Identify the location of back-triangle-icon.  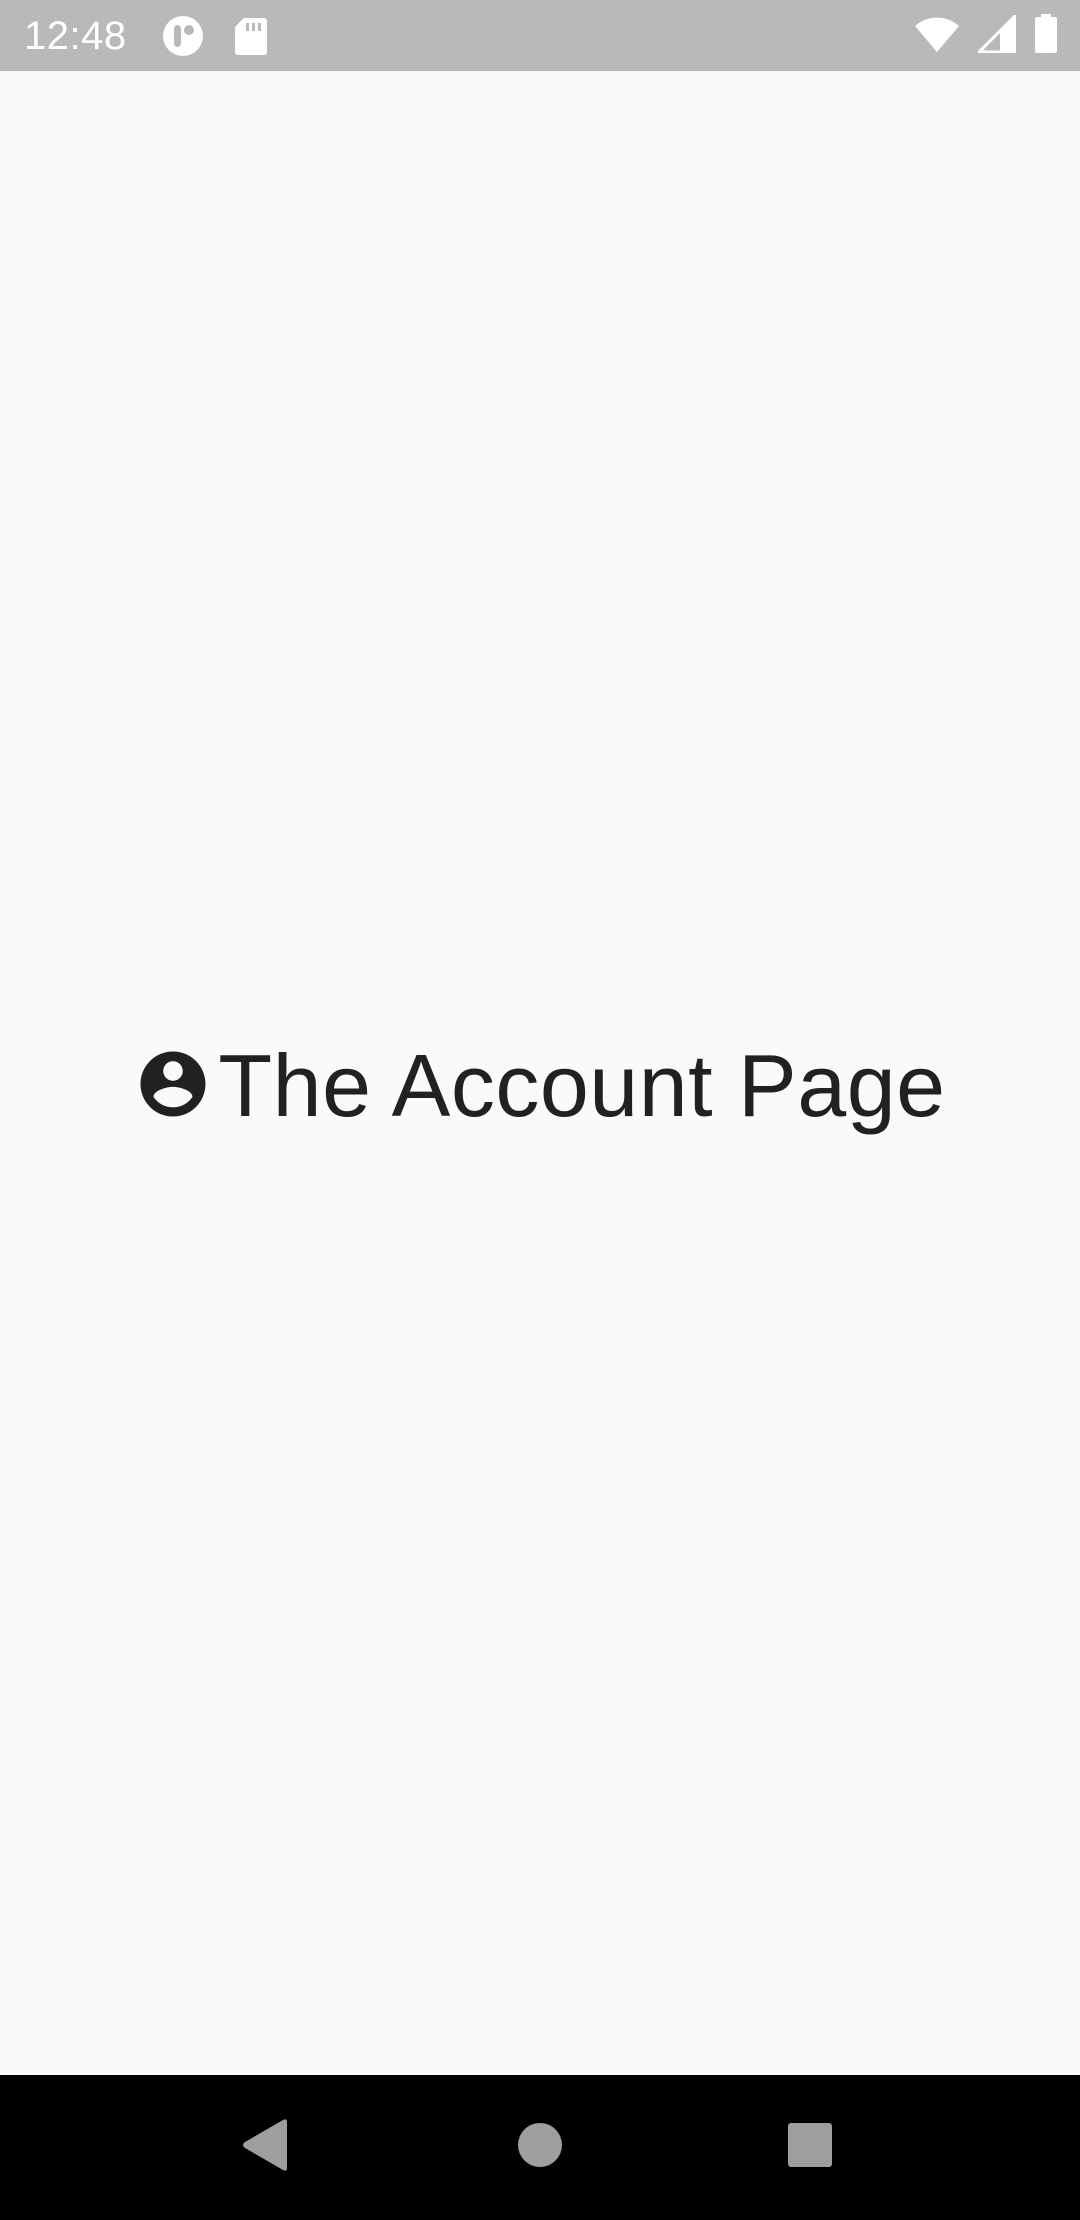
(266, 2147).